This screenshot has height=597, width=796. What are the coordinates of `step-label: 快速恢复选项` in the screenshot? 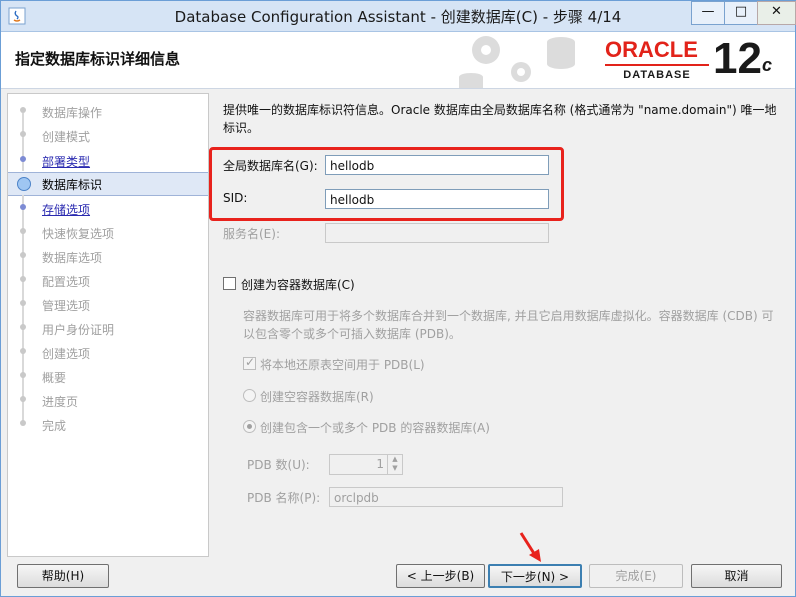 It's located at (78, 234).